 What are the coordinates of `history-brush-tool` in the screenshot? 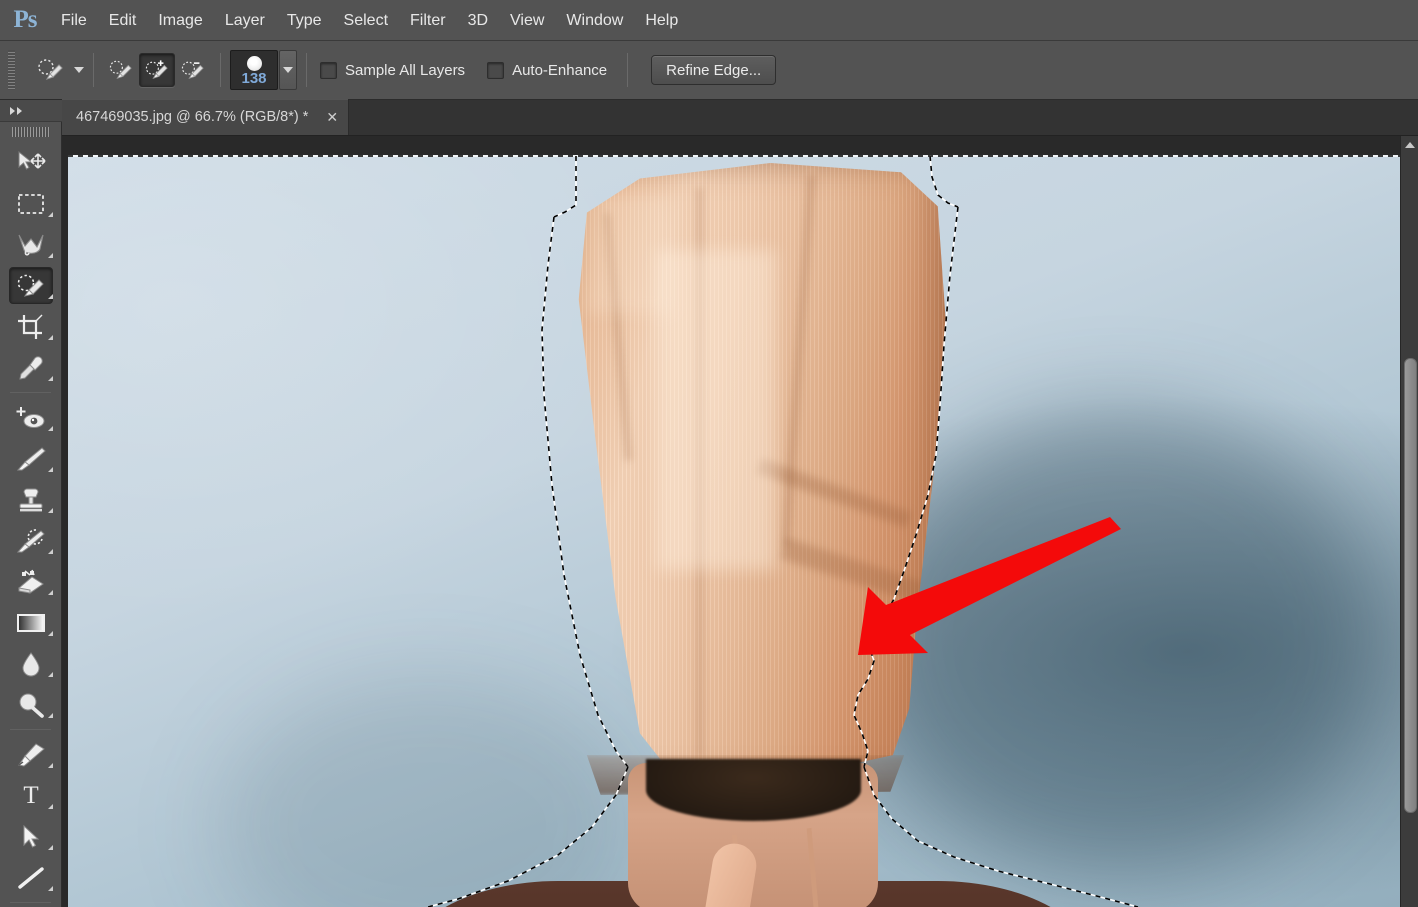 It's located at (31, 540).